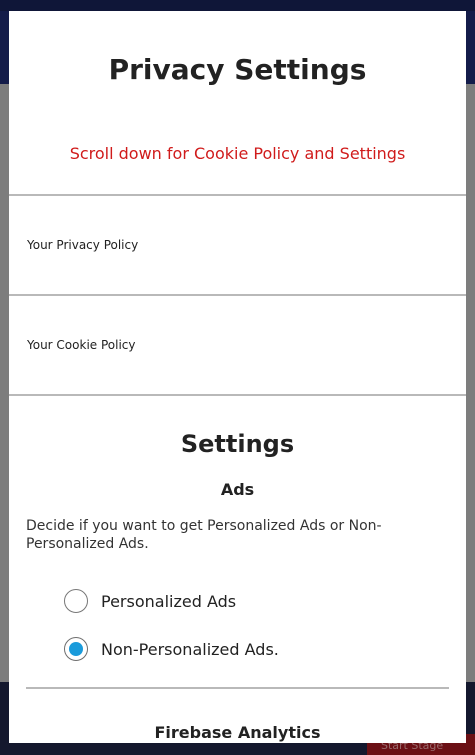 The height and width of the screenshot is (755, 475). I want to click on privacy-policy-link: Your Privacy Policy, so click(82, 245).